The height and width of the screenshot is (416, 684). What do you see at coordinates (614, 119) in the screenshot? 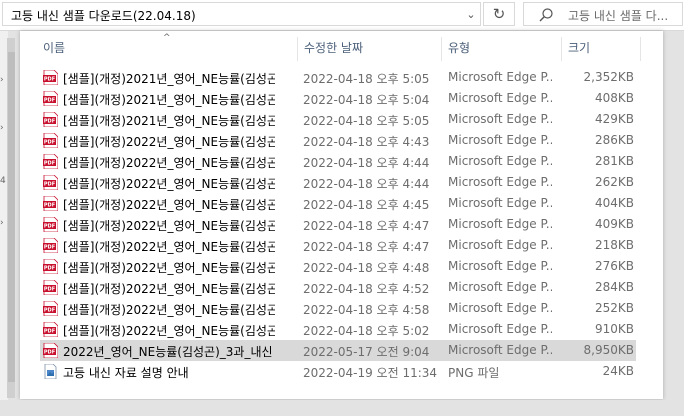
I see `file-size: 429KB` at bounding box center [614, 119].